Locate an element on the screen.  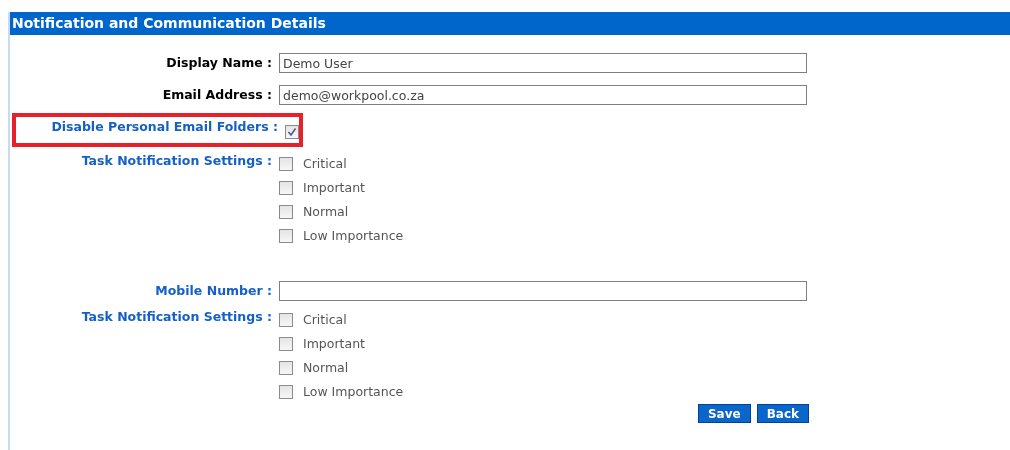
action-button: Save is located at coordinates (724, 413).